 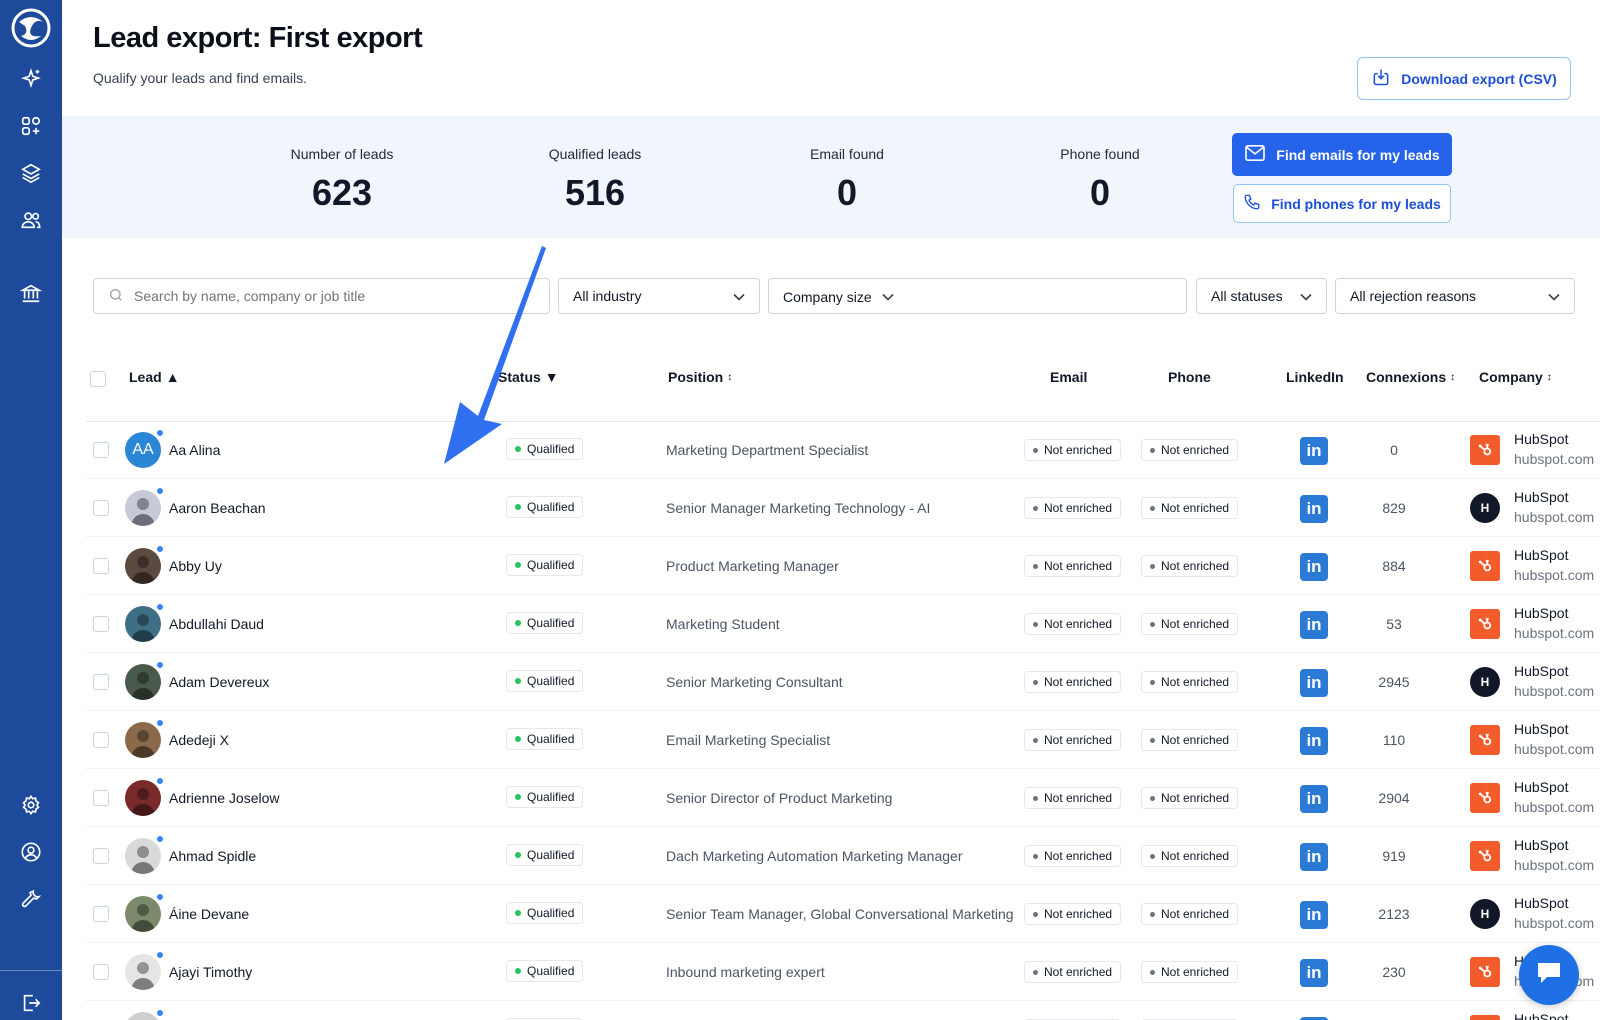 What do you see at coordinates (31, 899) in the screenshot?
I see `wrench-icon` at bounding box center [31, 899].